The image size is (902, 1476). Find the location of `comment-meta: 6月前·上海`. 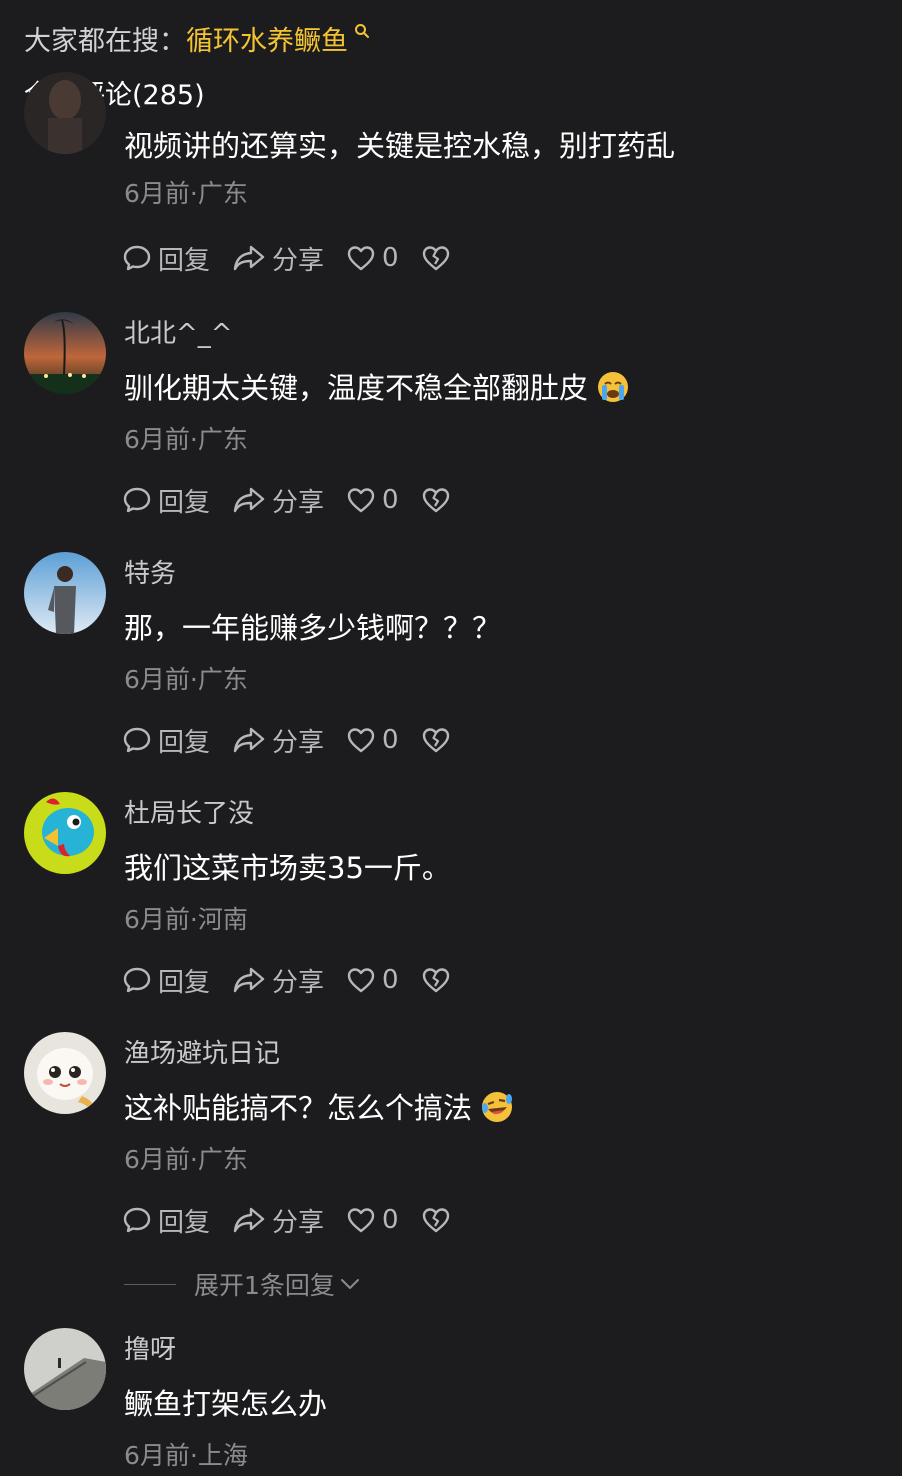

comment-meta: 6月前·上海 is located at coordinates (186, 1455).